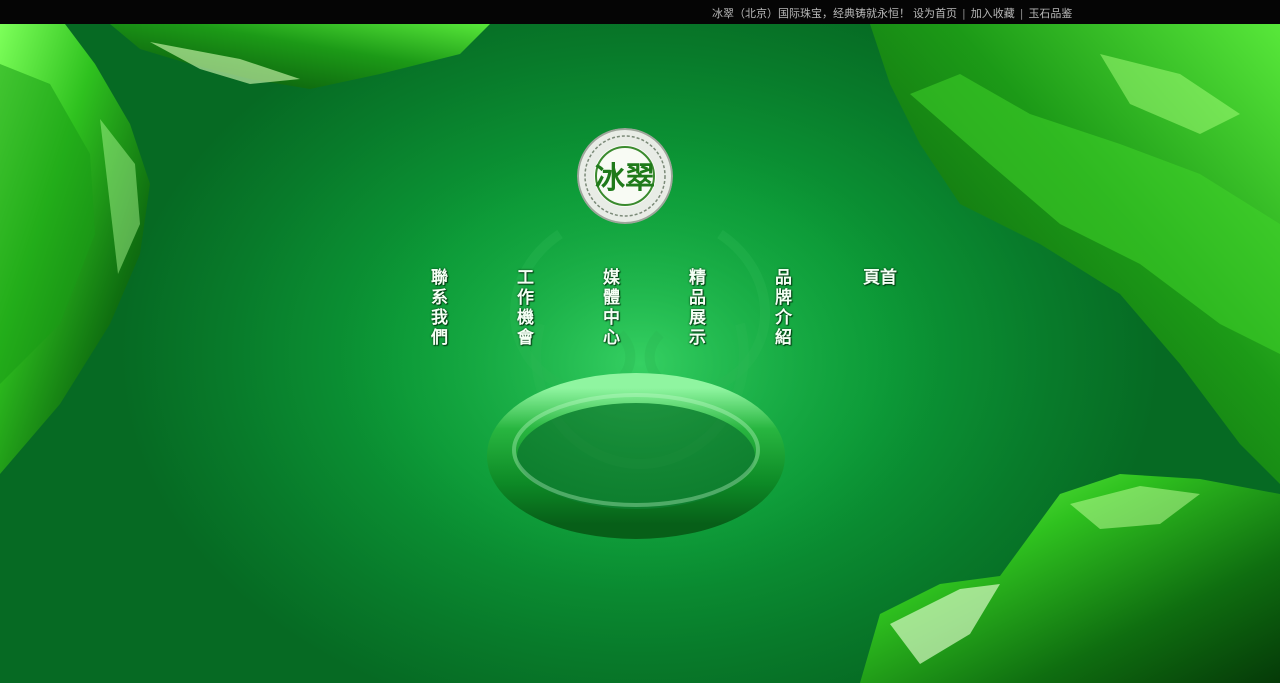 This screenshot has width=1280, height=683. I want to click on top-bar: 冰翠（北京）国际珠宝，经典铸就永恒！ 设为首页 | 加入收藏 | 玉石品鉴, so click(640, 12).